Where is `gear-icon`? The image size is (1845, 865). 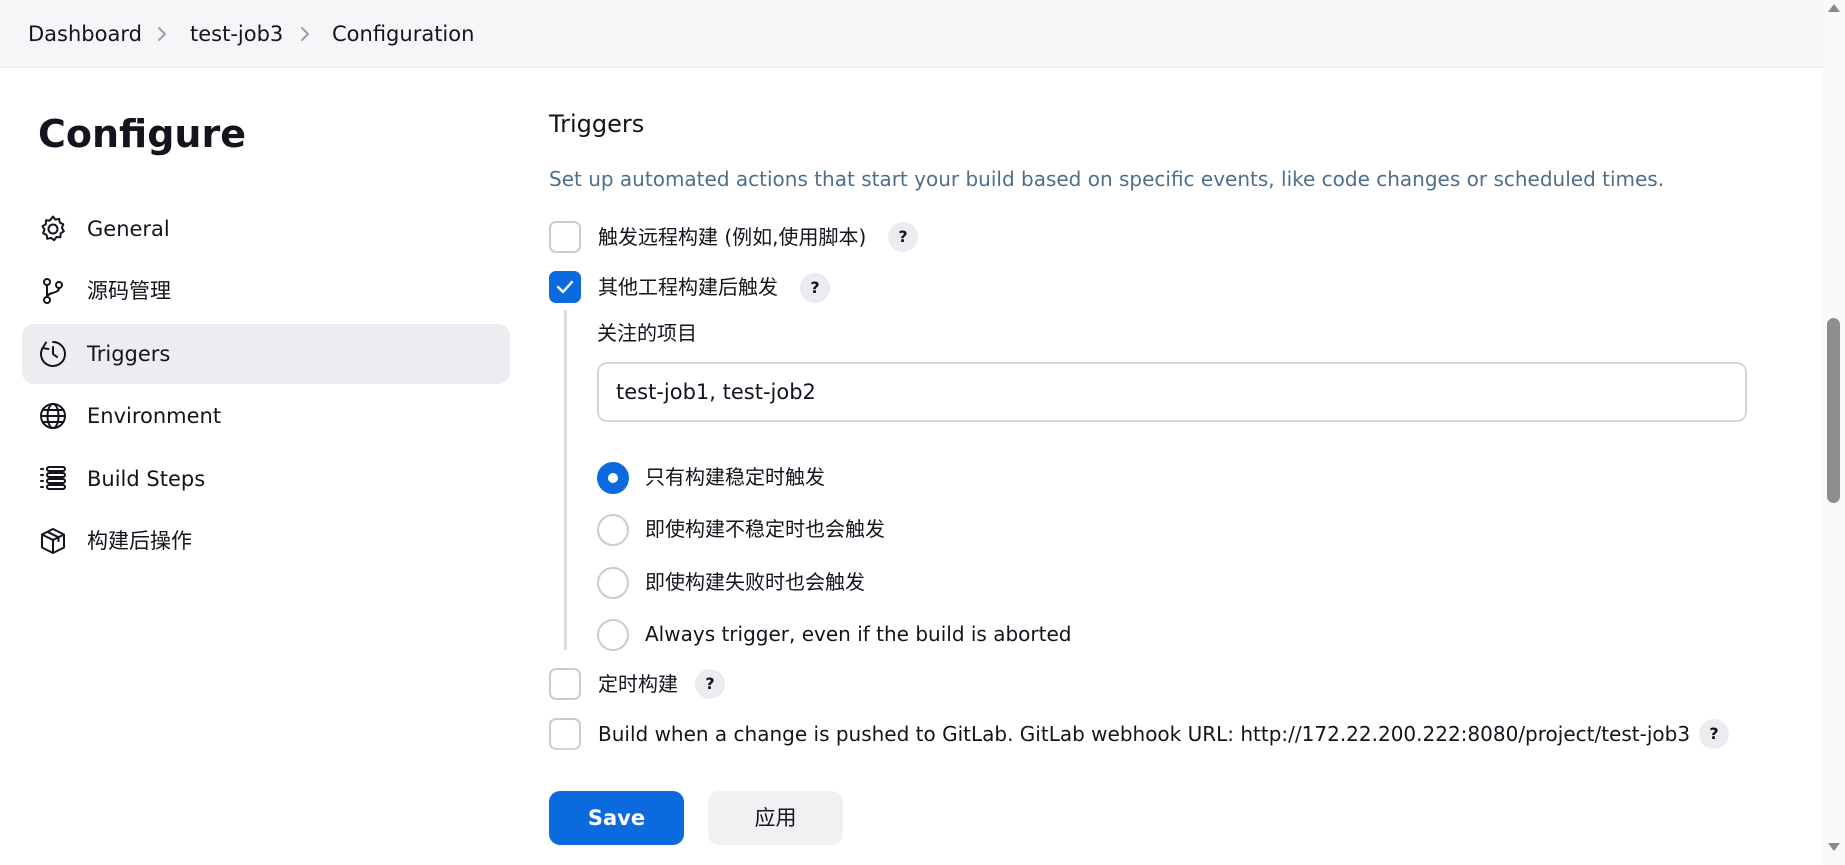 gear-icon is located at coordinates (53, 229).